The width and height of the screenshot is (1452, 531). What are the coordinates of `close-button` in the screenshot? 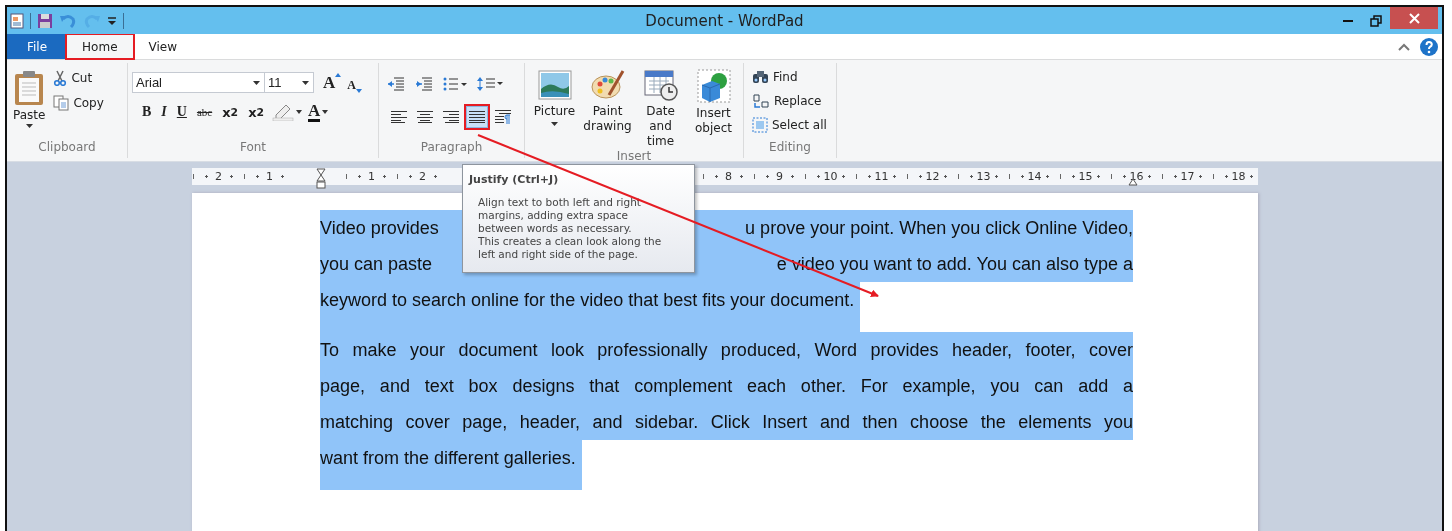 It's located at (1414, 18).